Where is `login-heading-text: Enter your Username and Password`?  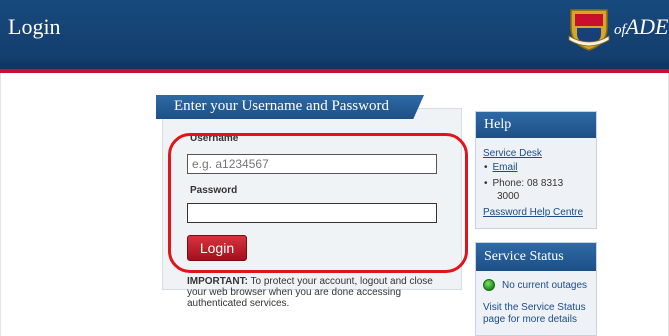
login-heading-text: Enter your Username and Password is located at coordinates (281, 106).